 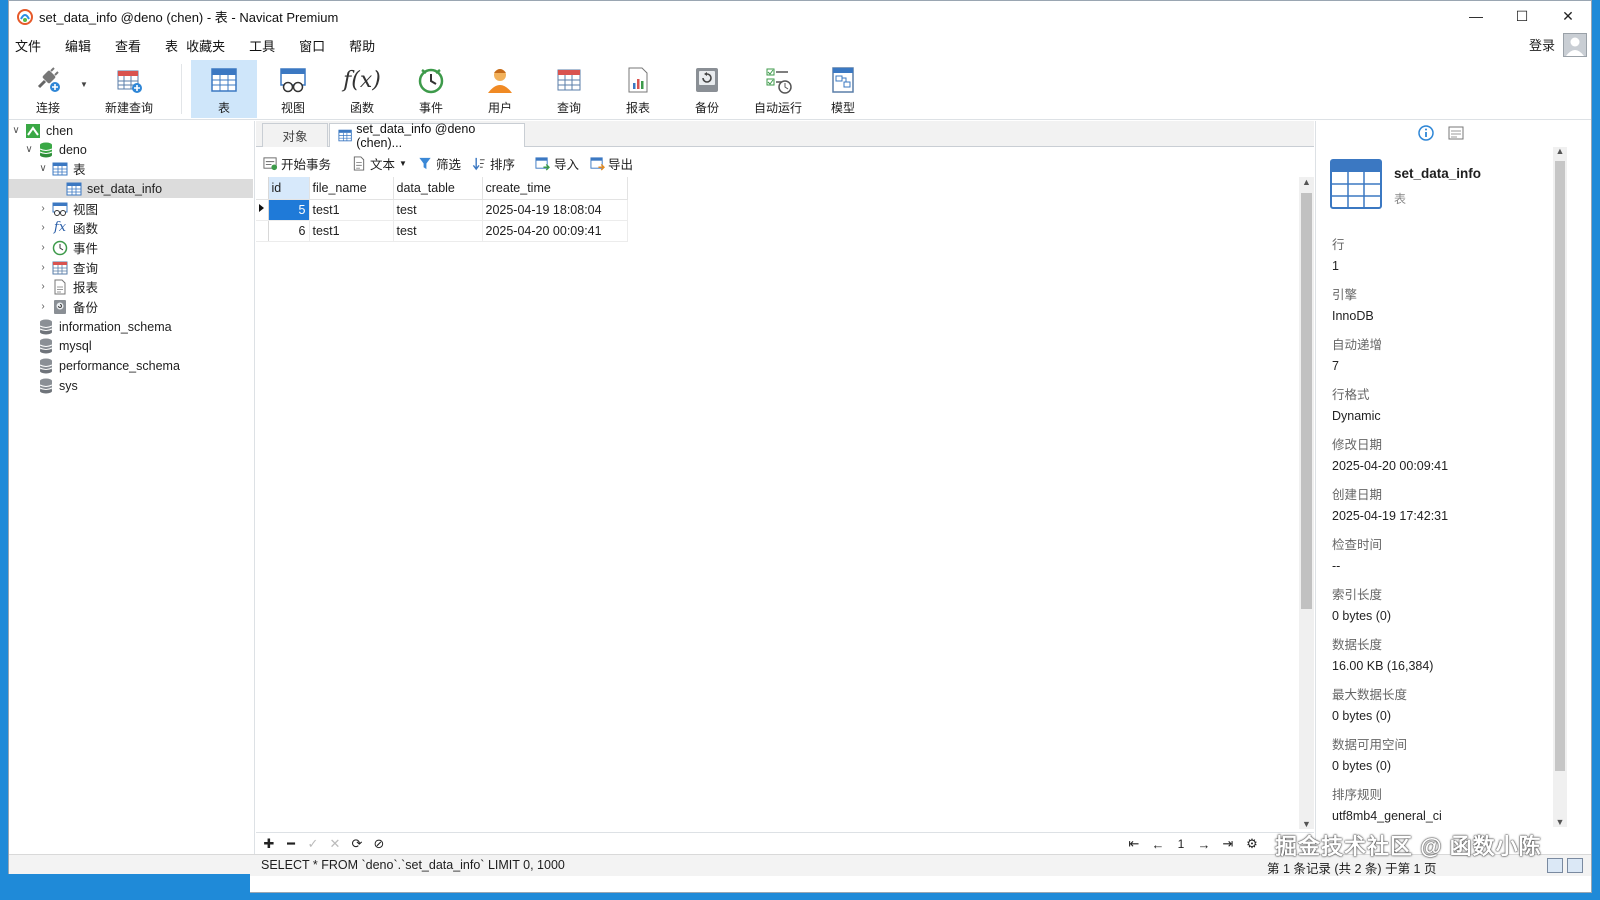 I want to click on toolbar-table-button: 表, so click(x=224, y=89).